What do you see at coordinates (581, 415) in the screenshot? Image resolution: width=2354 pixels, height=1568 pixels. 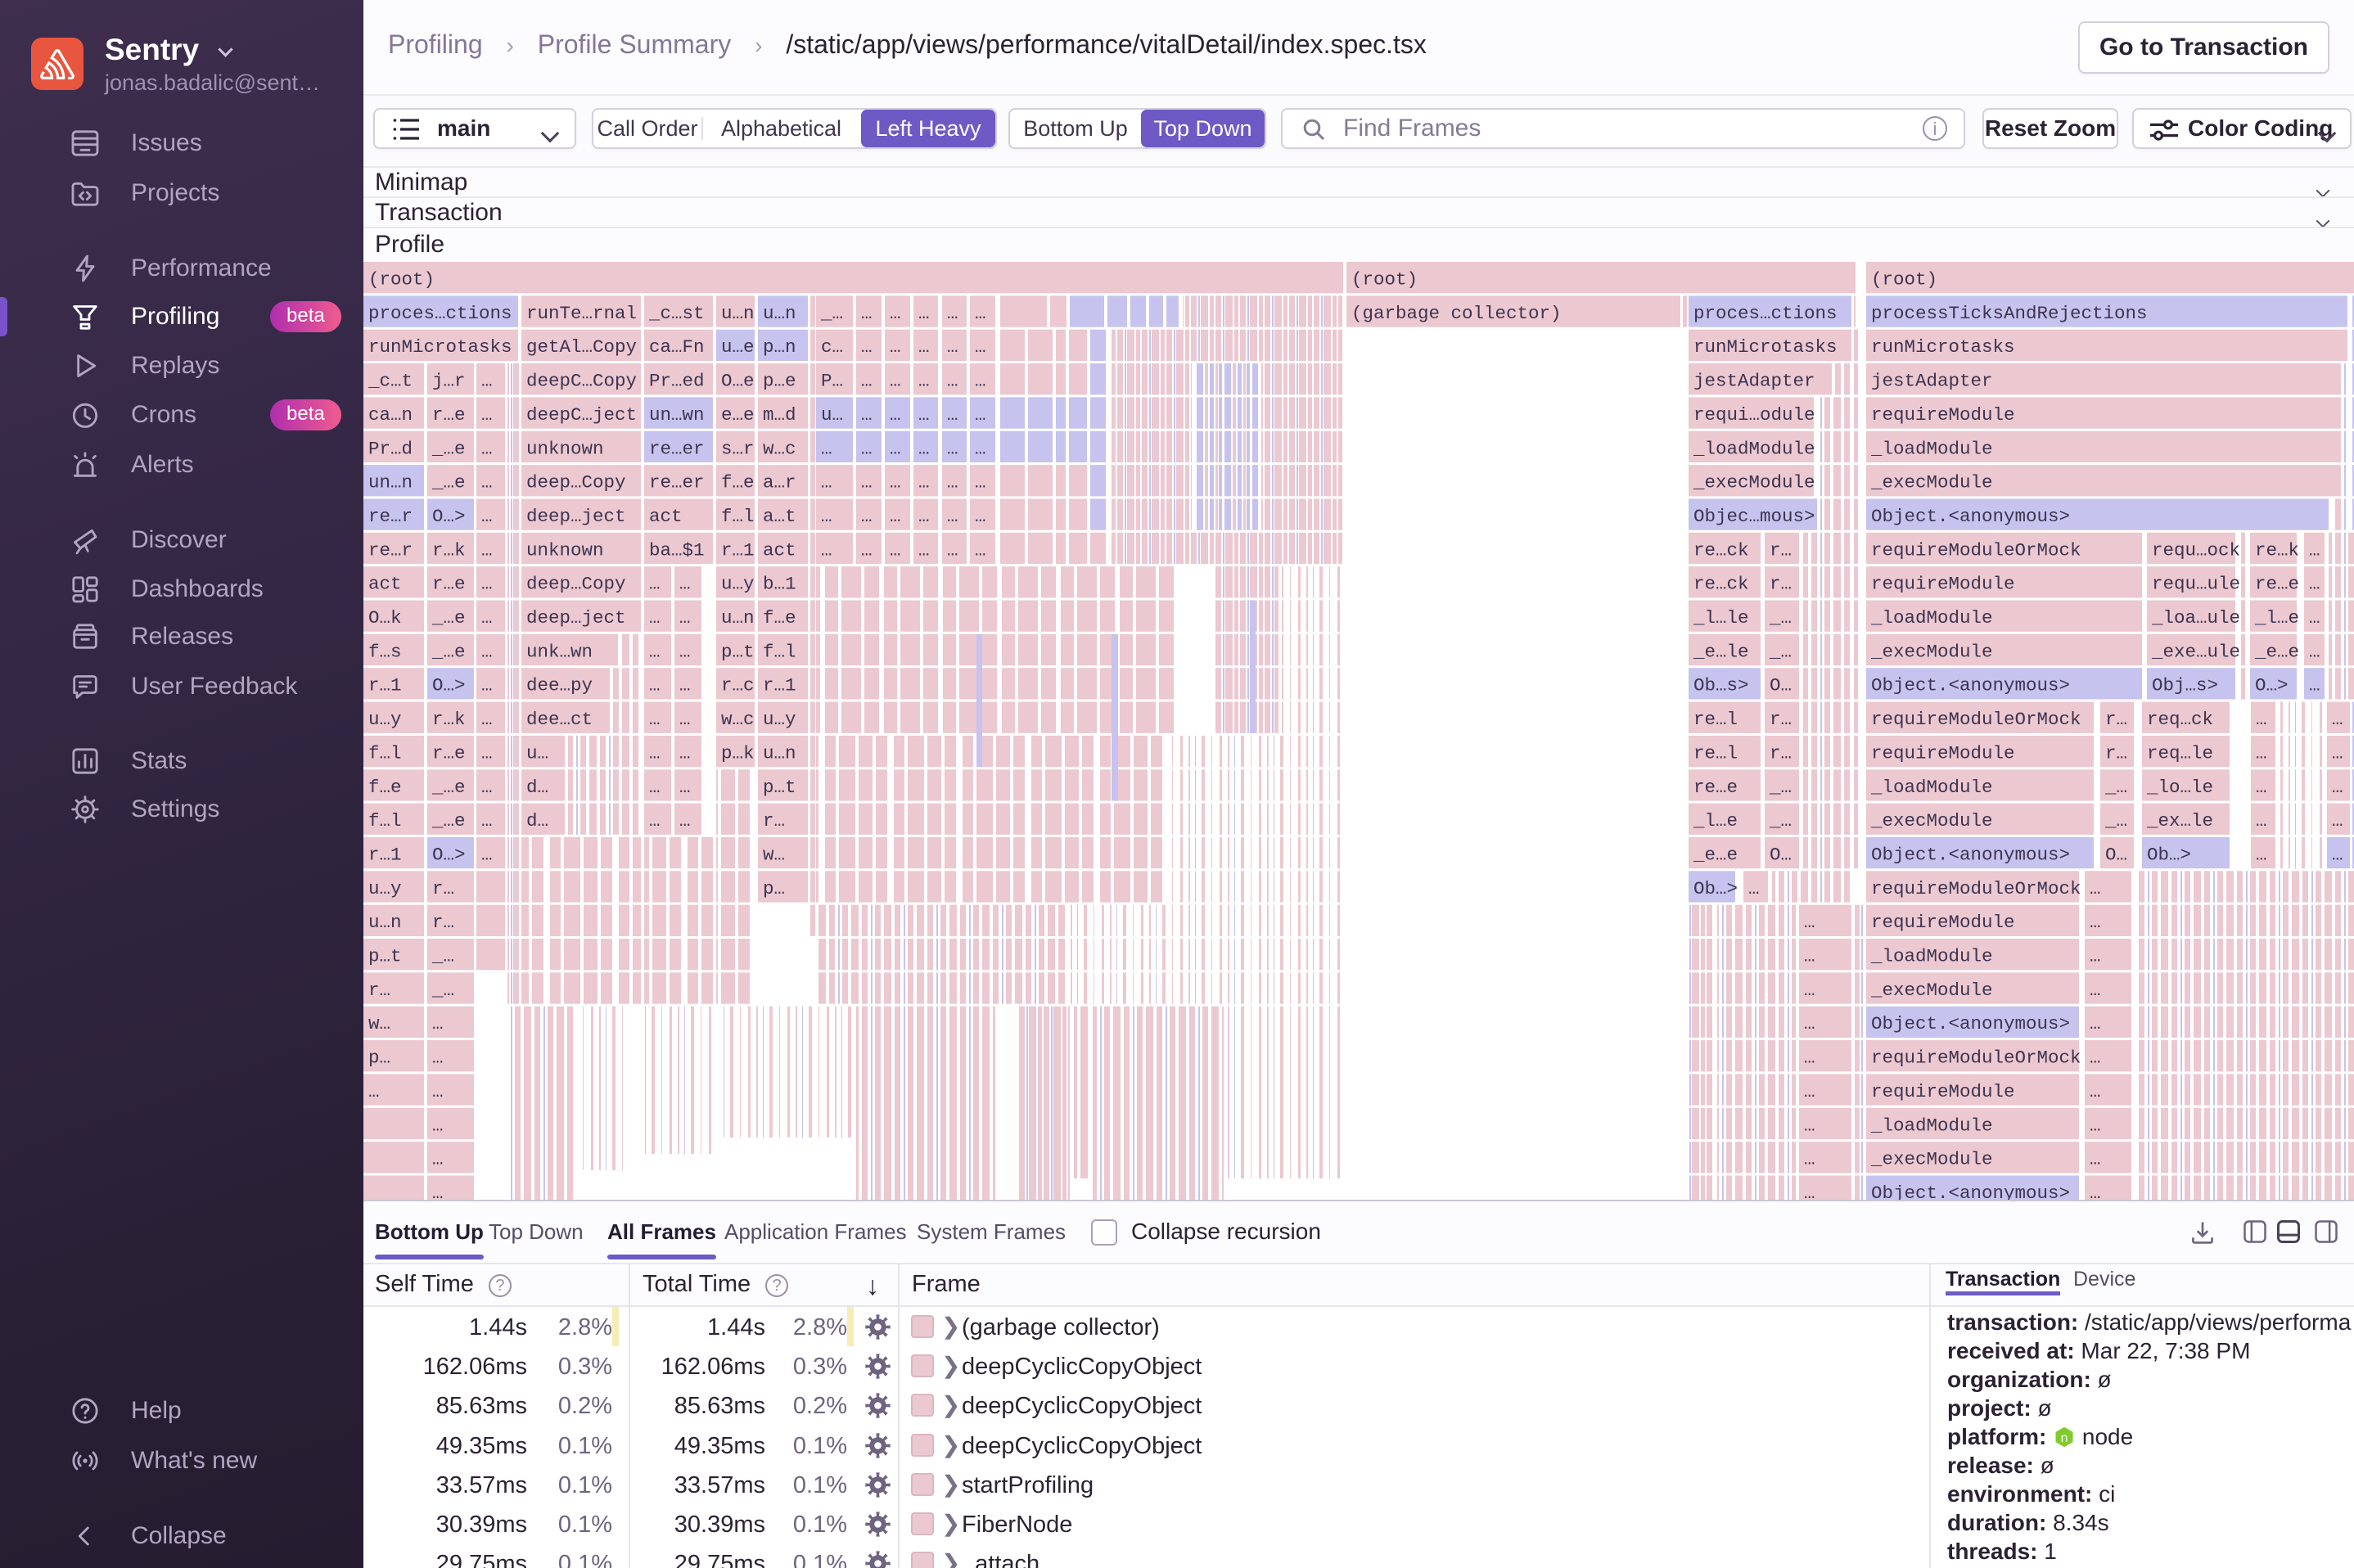 I see `svg-text: deepC…ject` at bounding box center [581, 415].